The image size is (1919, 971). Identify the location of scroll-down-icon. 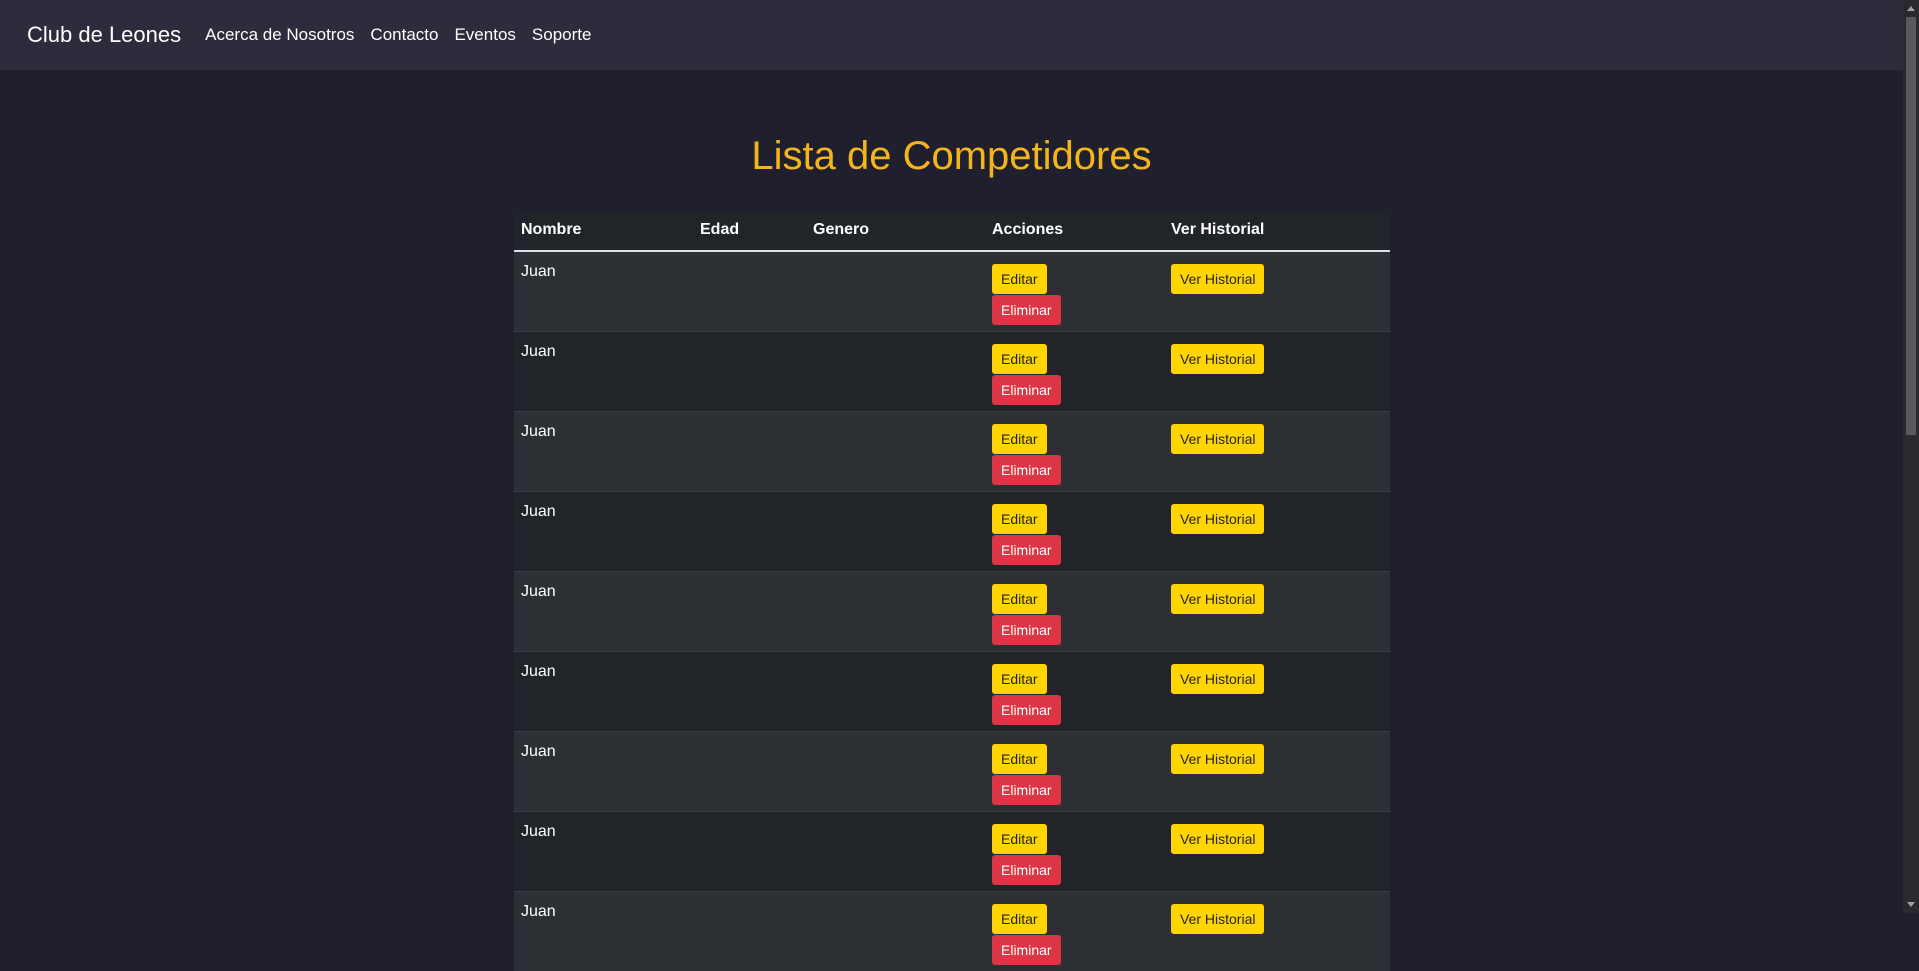
(1911, 904).